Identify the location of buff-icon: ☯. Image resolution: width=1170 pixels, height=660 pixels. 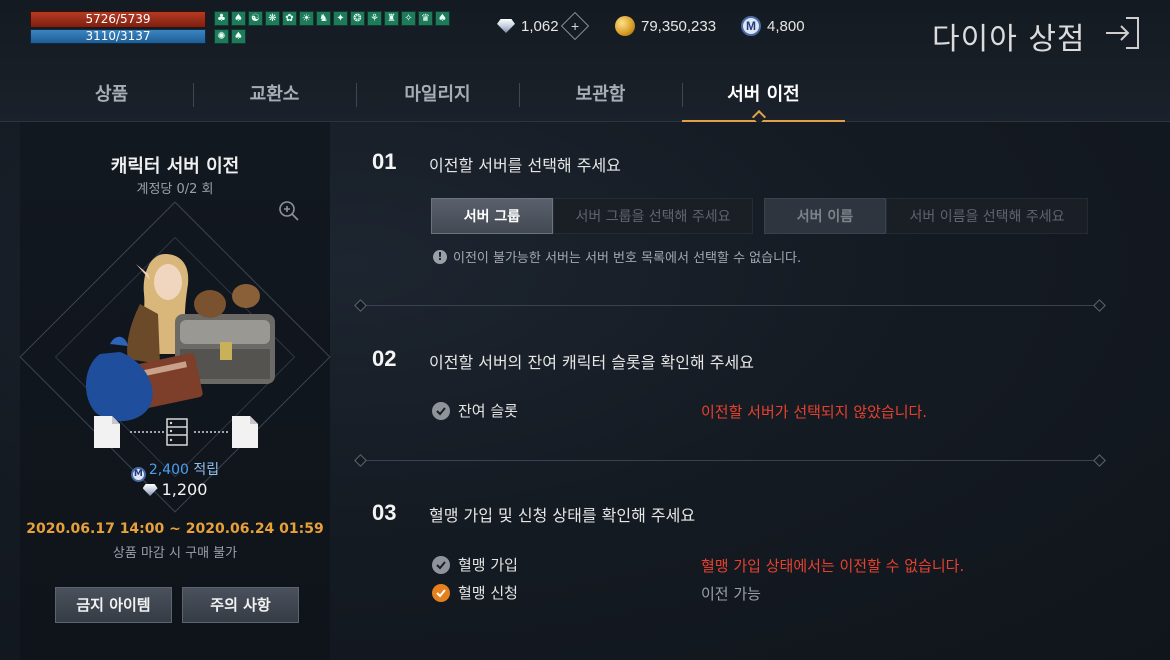
(255, 18).